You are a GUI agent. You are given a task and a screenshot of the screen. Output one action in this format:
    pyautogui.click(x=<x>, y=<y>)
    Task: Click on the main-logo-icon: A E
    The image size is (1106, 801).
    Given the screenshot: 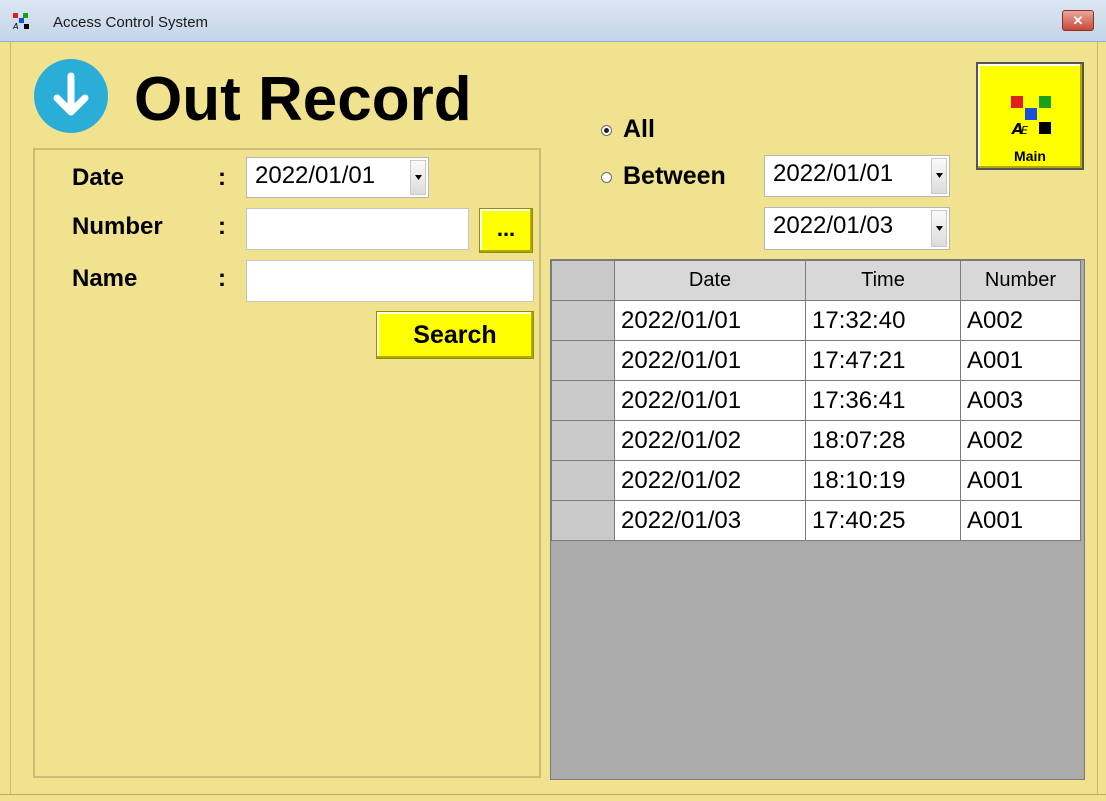 What is the action you would take?
    pyautogui.click(x=1031, y=116)
    